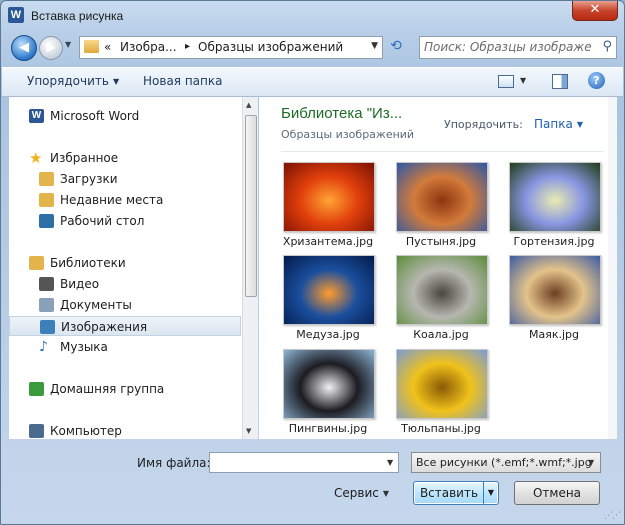  What do you see at coordinates (328, 241) in the screenshot?
I see `file-name: Хризантема.jpg` at bounding box center [328, 241].